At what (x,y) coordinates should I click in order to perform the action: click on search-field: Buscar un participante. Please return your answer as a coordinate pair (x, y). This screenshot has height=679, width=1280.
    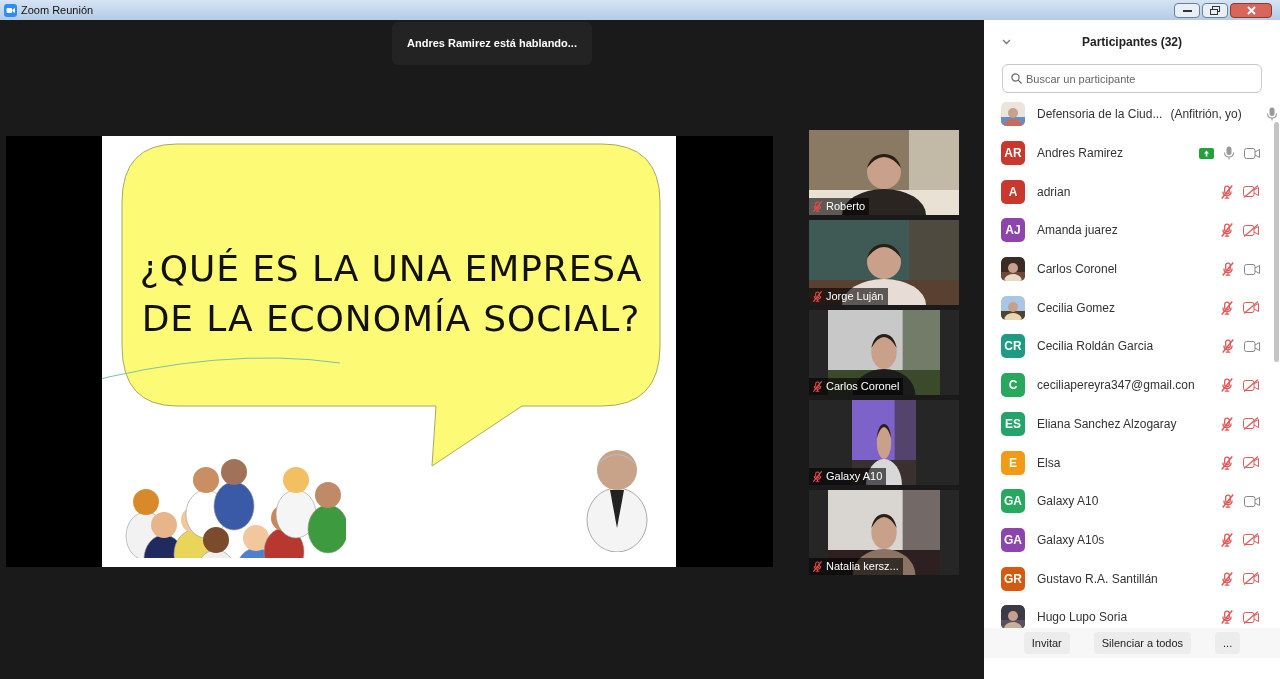
    Looking at the image, I should click on (1132, 78).